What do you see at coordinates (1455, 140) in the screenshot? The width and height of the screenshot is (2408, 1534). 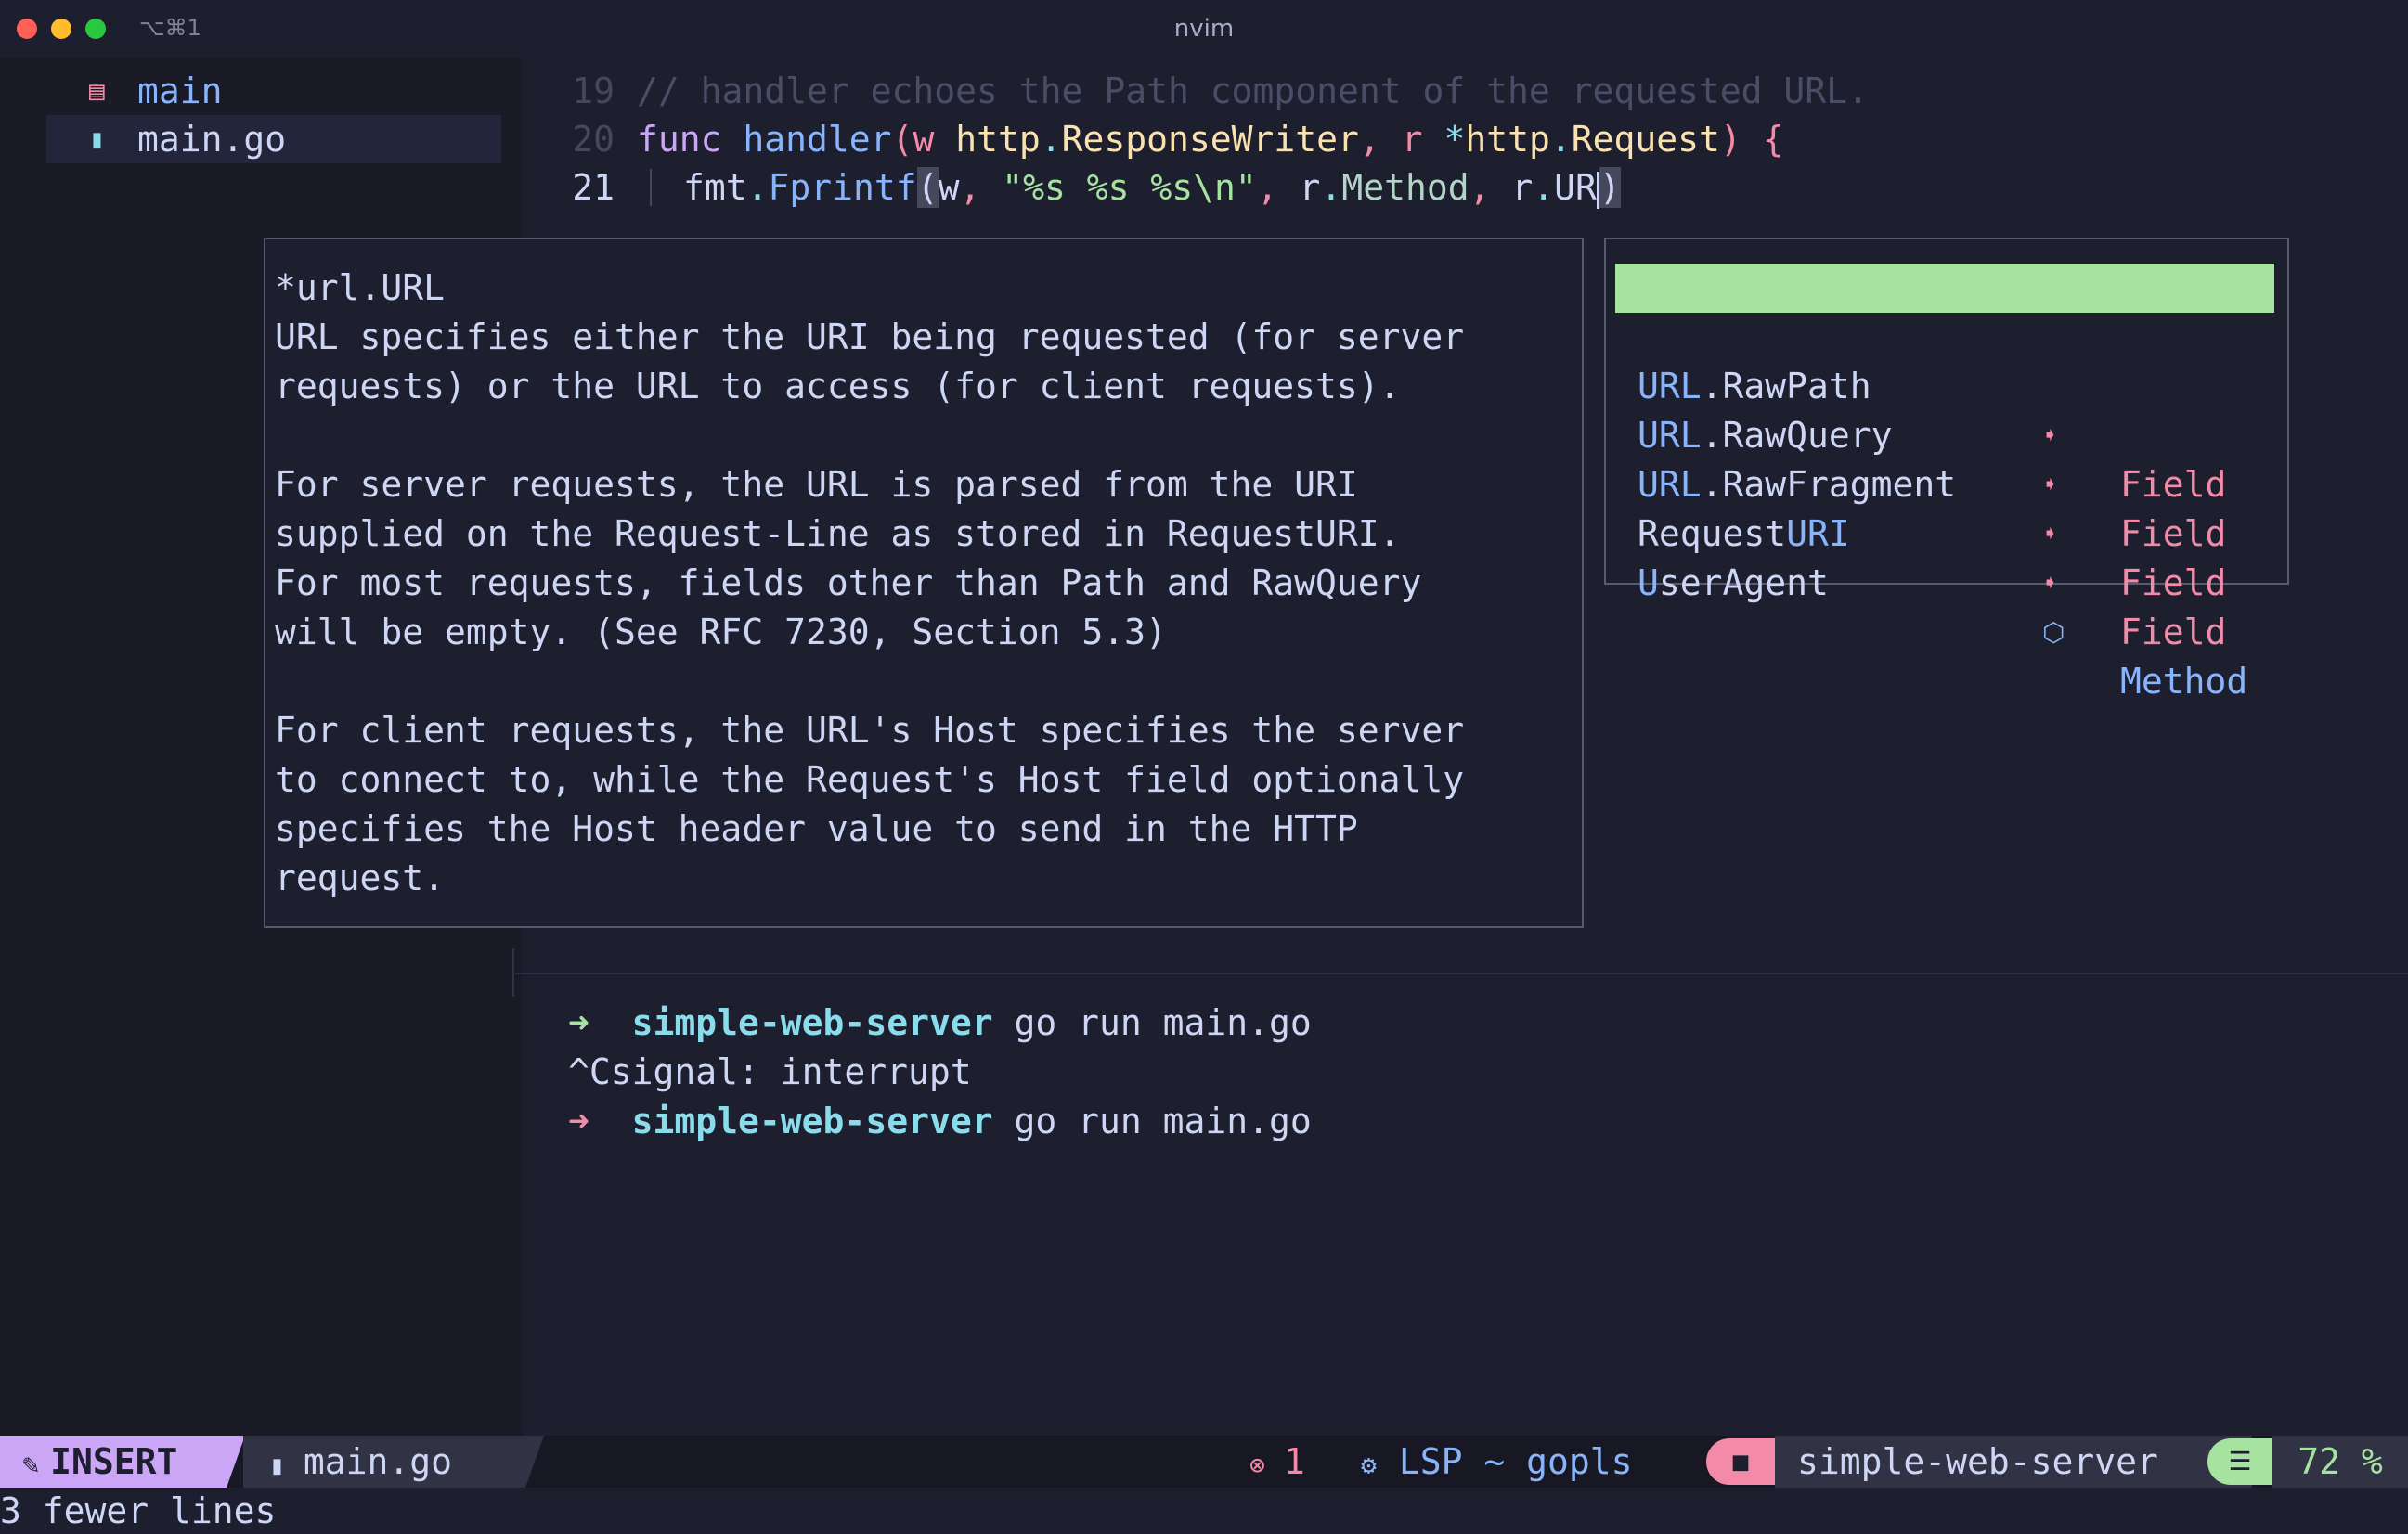 I see `token-pointer: *` at bounding box center [1455, 140].